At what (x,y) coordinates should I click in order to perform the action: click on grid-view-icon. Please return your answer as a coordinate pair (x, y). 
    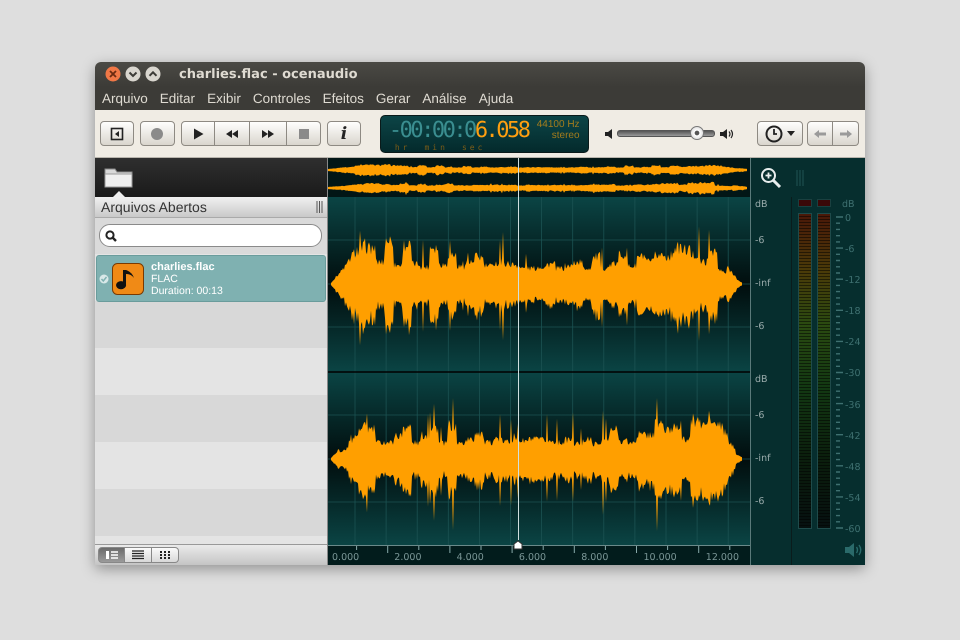
    Looking at the image, I should click on (165, 555).